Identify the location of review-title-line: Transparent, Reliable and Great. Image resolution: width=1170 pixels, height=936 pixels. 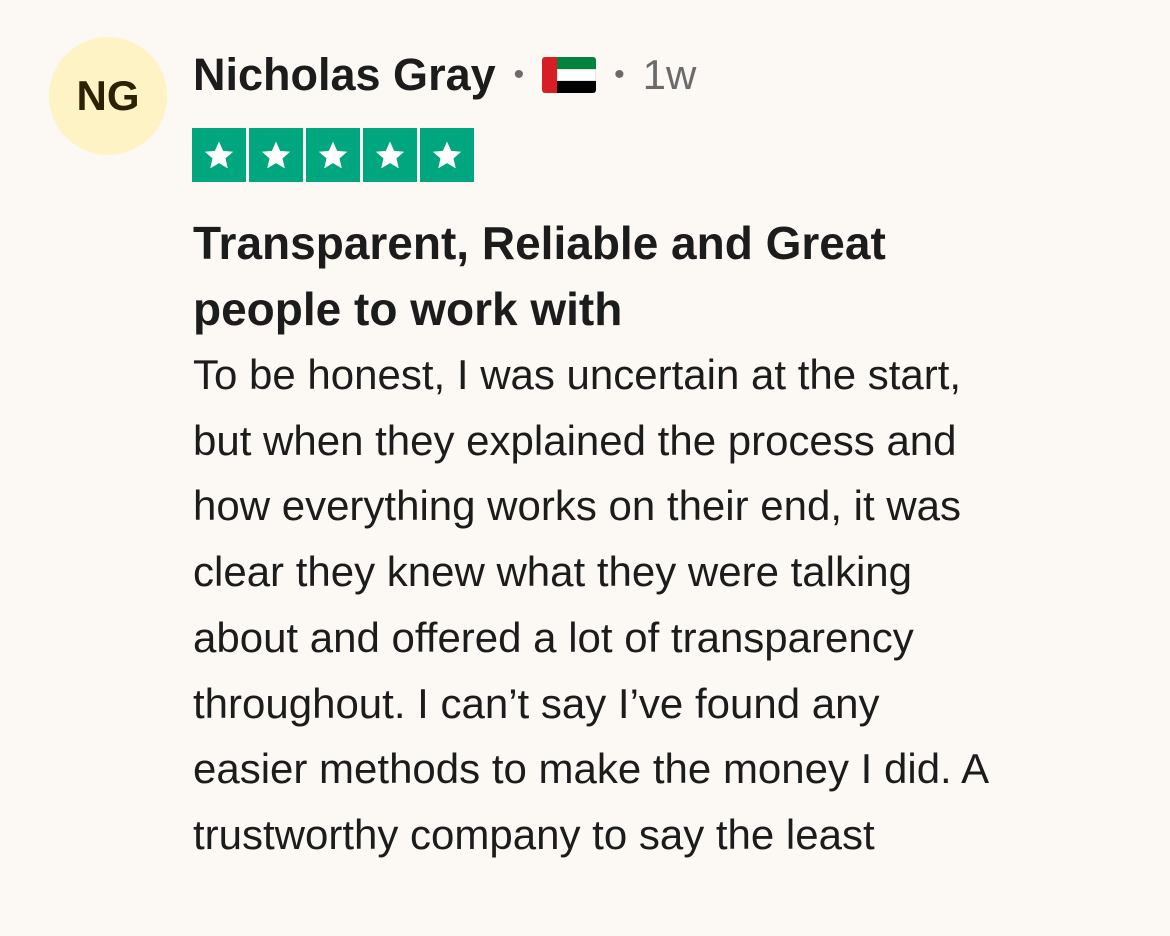
(539, 243).